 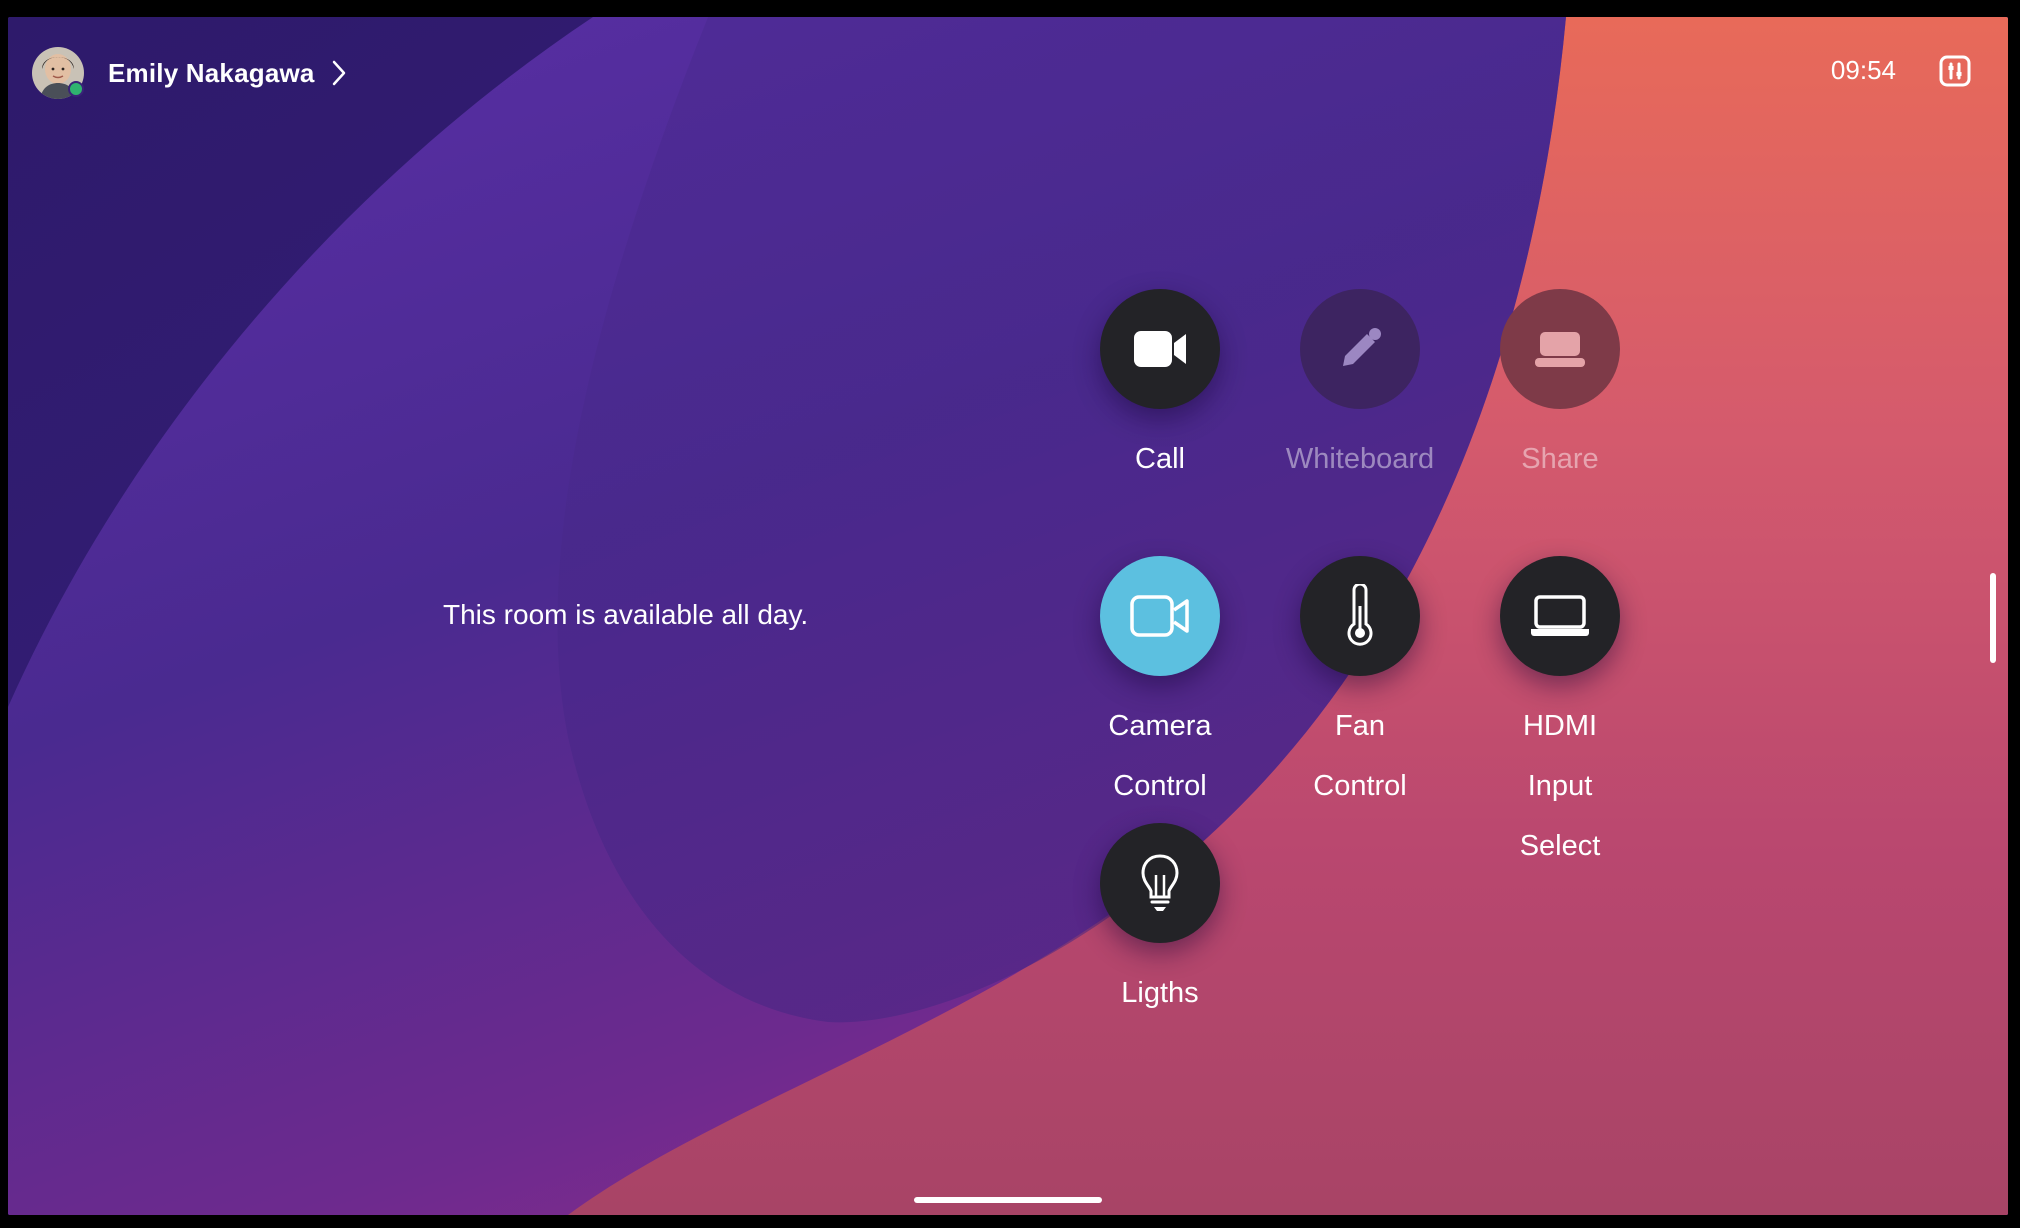 What do you see at coordinates (1160, 756) in the screenshot?
I see `camera-control-label: Camera Control` at bounding box center [1160, 756].